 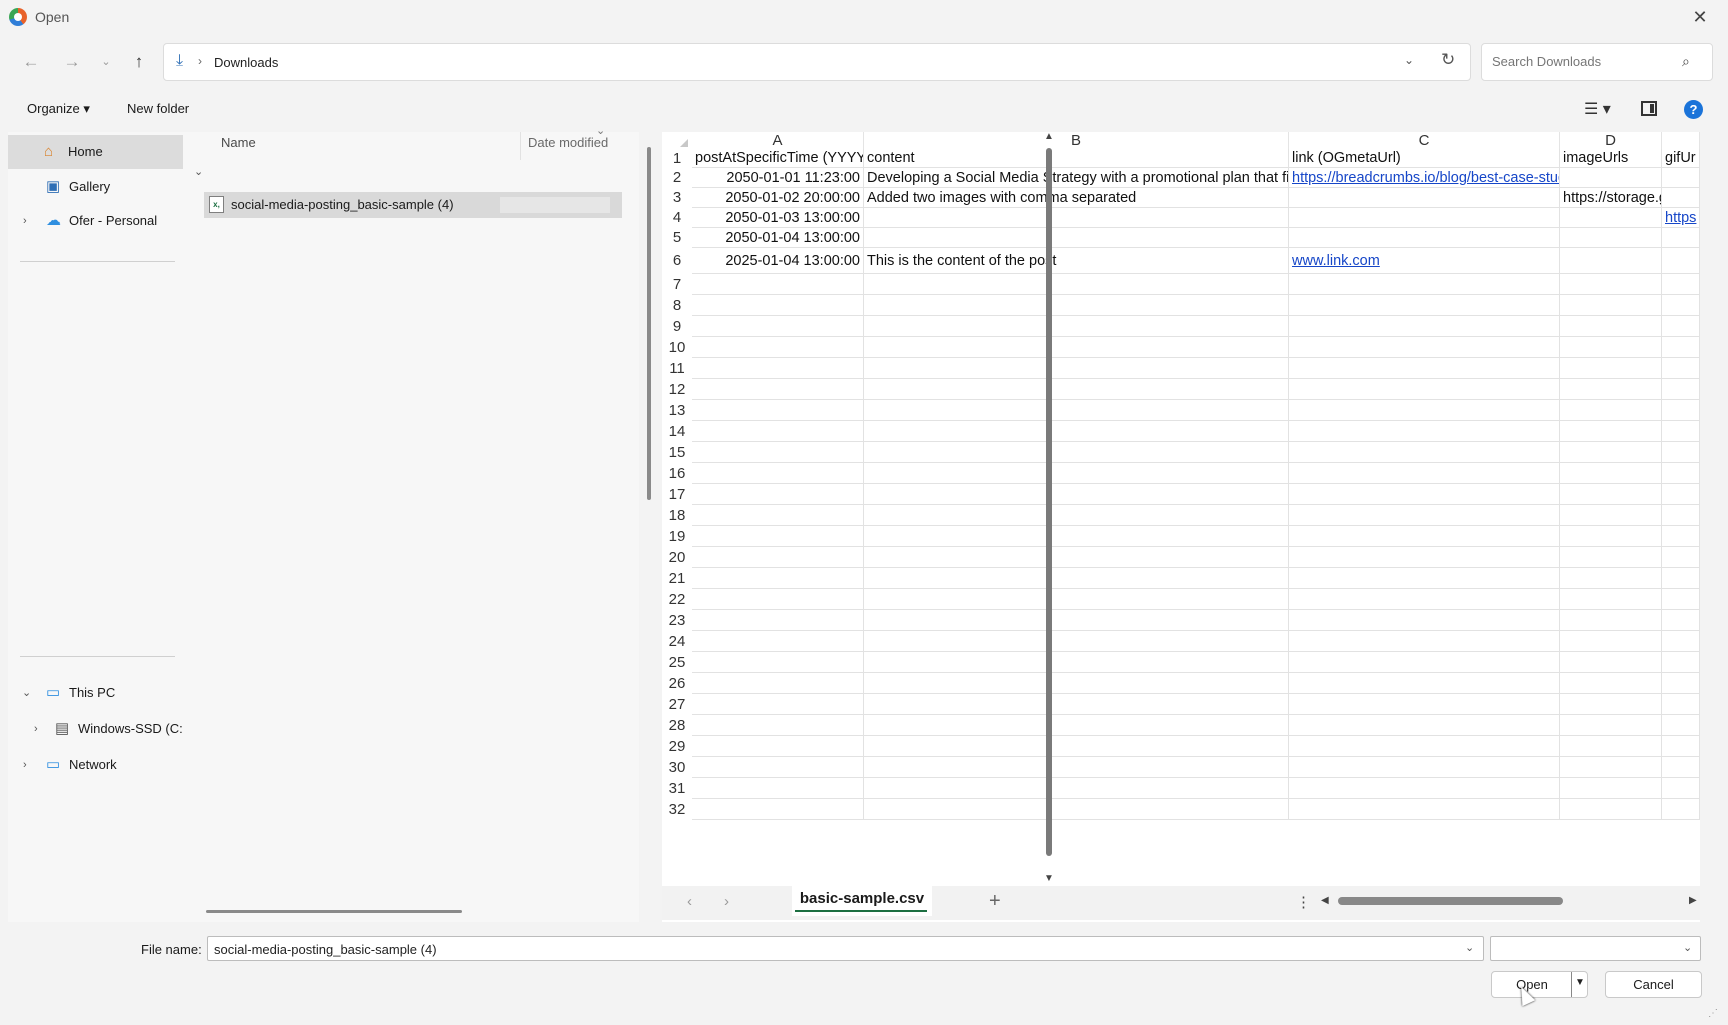 I want to click on previous-sheet-icon: ‹, so click(x=689, y=901).